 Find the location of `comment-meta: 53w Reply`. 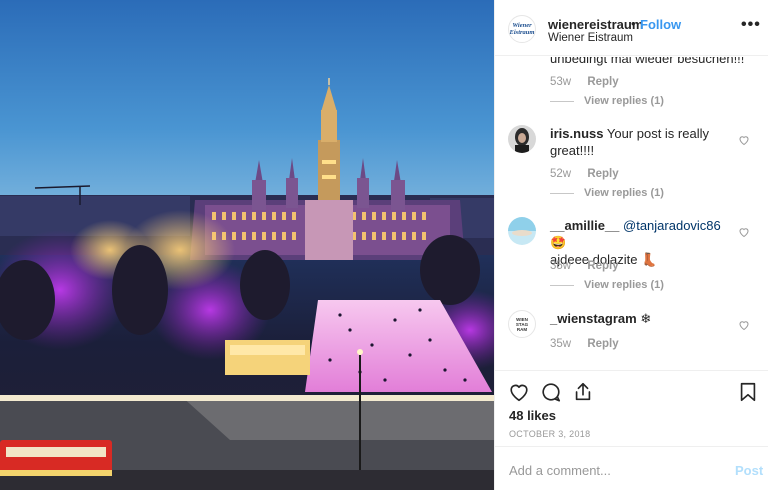

comment-meta: 53w Reply is located at coordinates (584, 82).